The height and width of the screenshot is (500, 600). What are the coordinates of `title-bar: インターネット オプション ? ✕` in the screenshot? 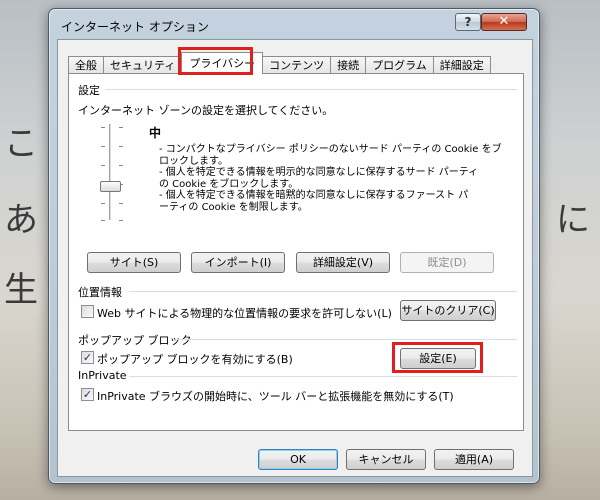 It's located at (294, 25).